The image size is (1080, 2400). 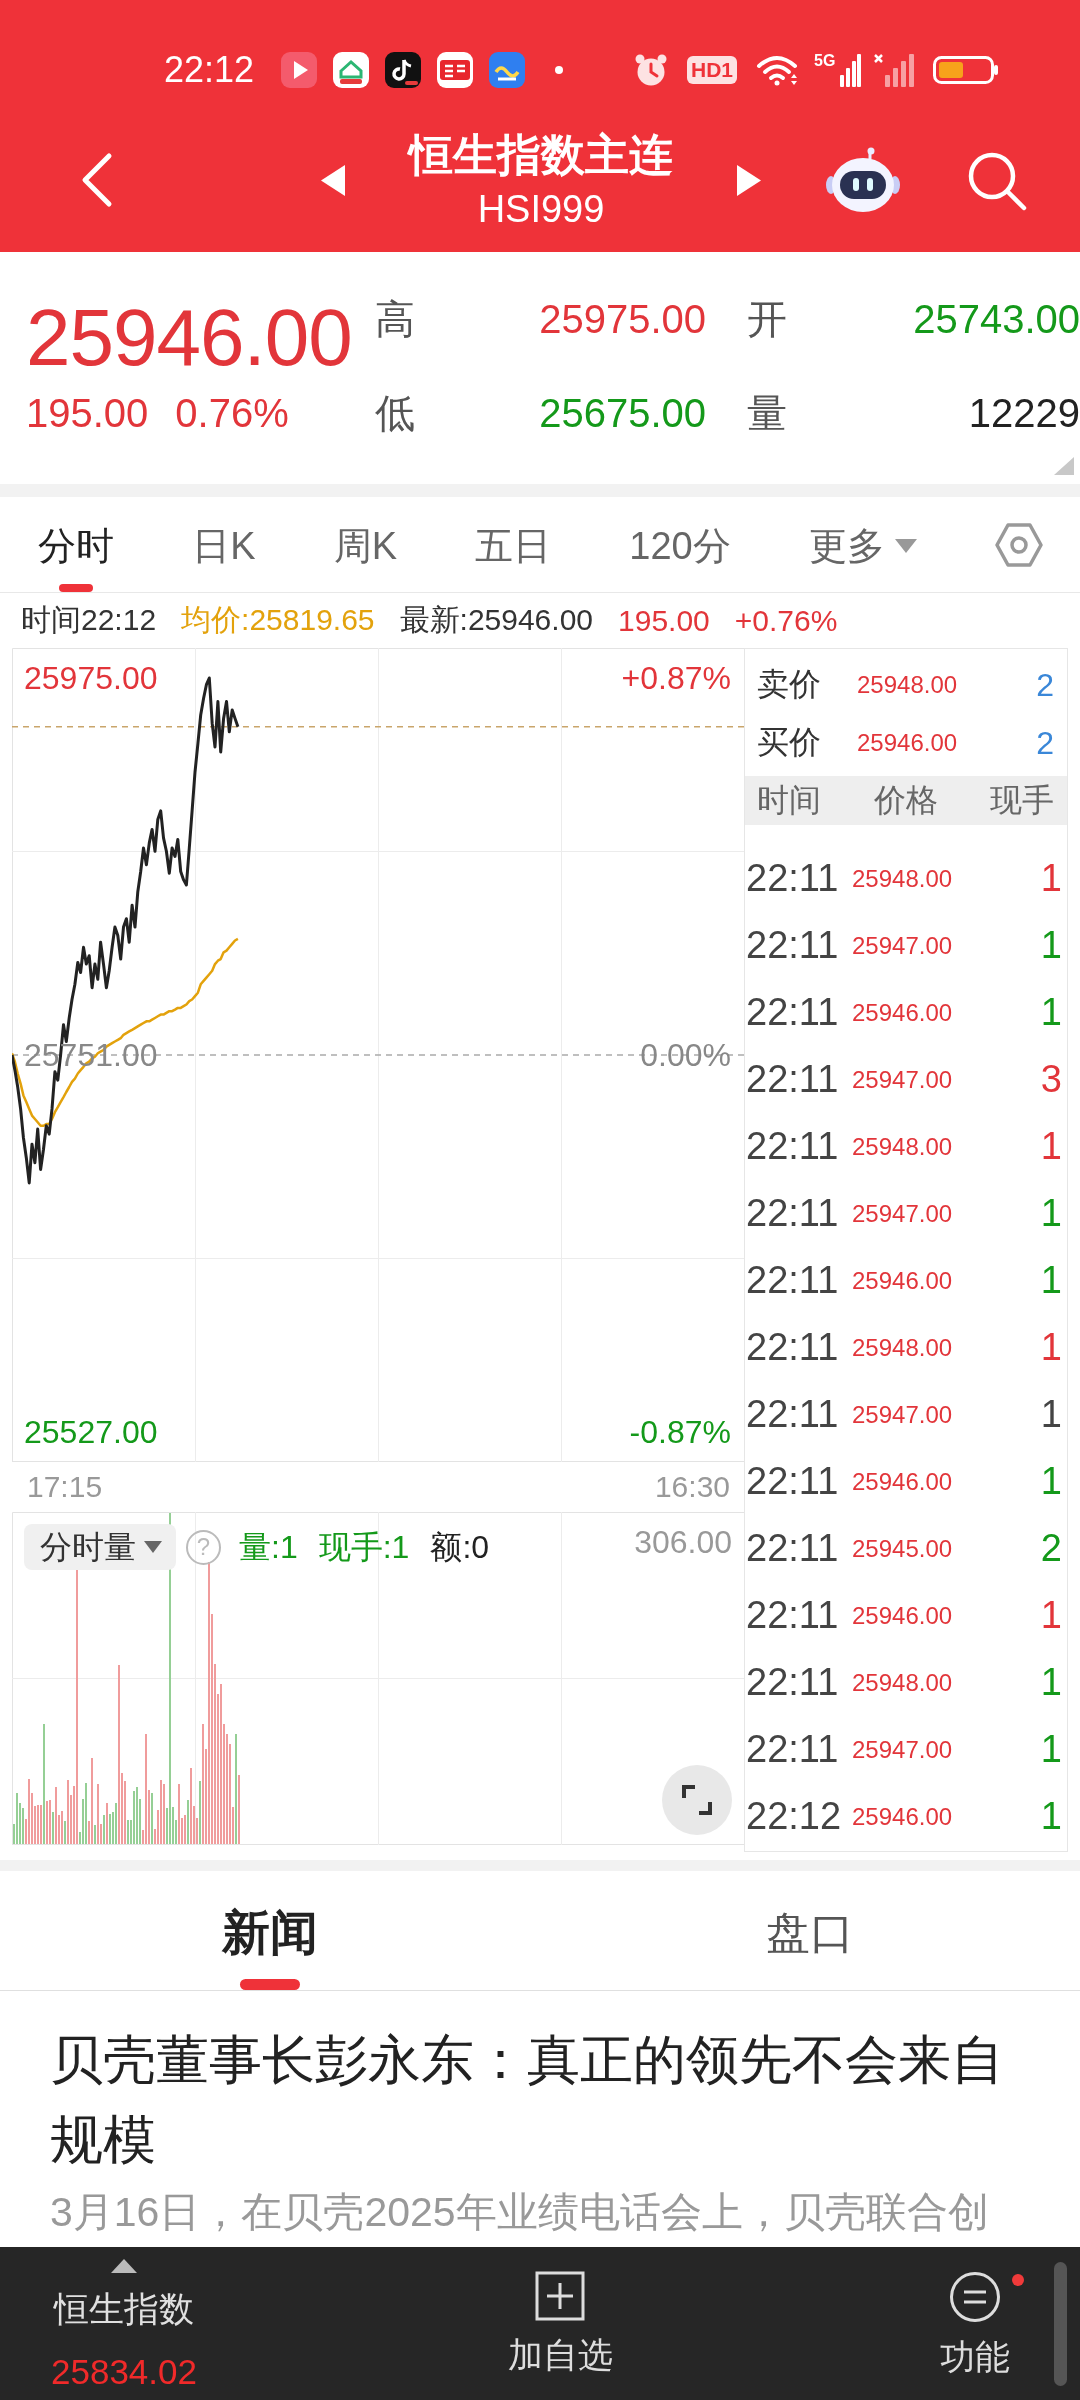 I want to click on page-title: 恒生指数主连, so click(x=541, y=155).